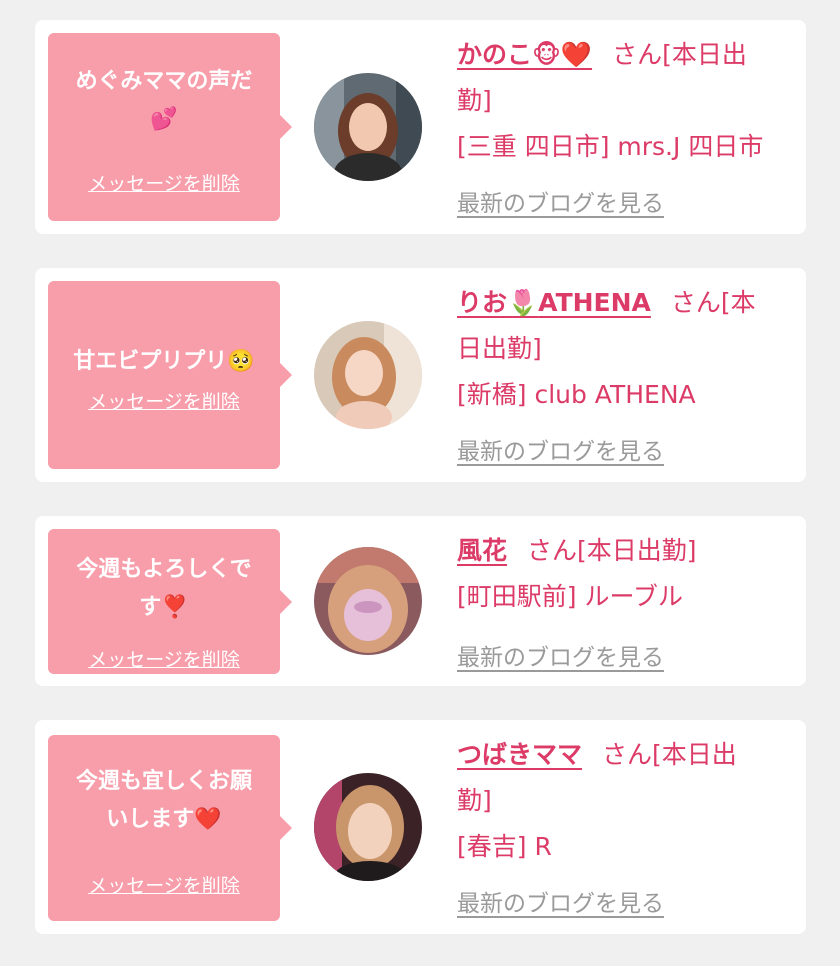  What do you see at coordinates (637, 550) in the screenshot?
I see `status-text: [本日出勤]` at bounding box center [637, 550].